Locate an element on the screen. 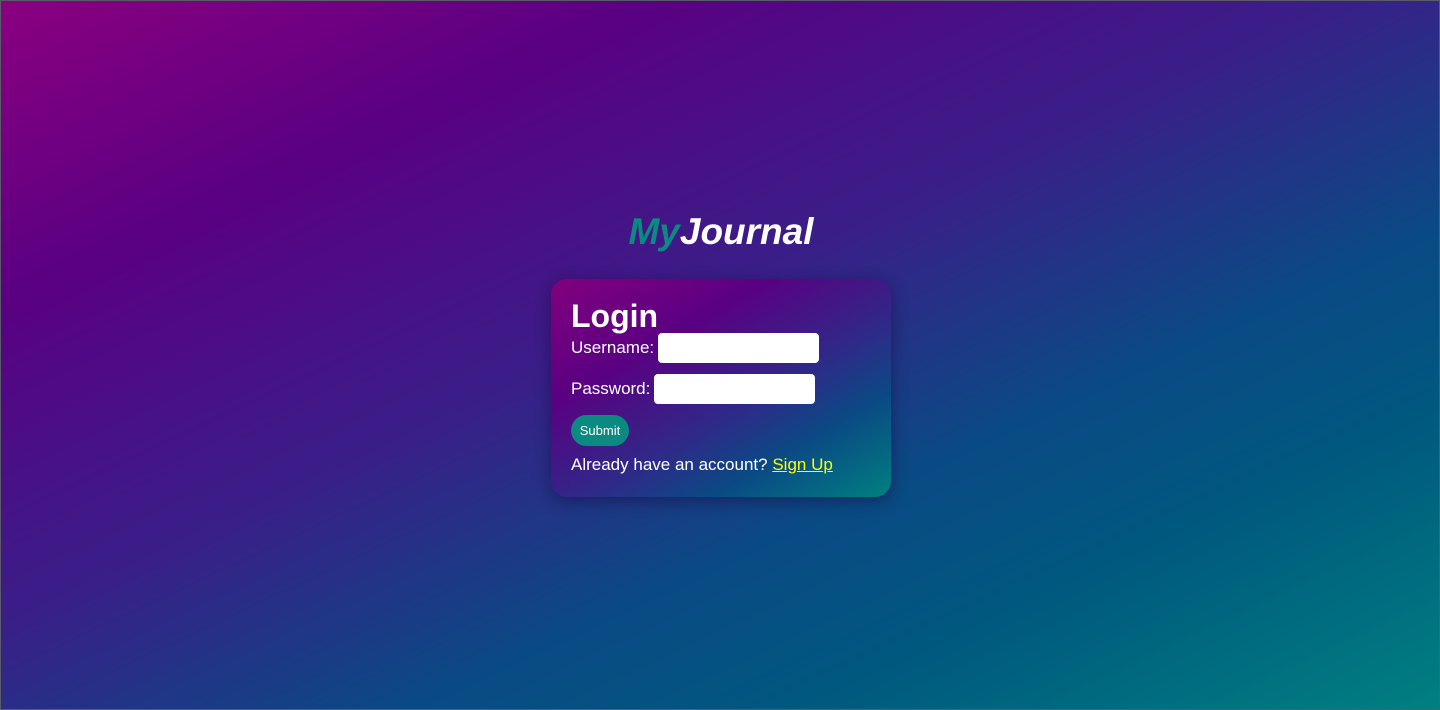 Image resolution: width=1440 pixels, height=710 pixels. app-logo: MyJournal is located at coordinates (720, 232).